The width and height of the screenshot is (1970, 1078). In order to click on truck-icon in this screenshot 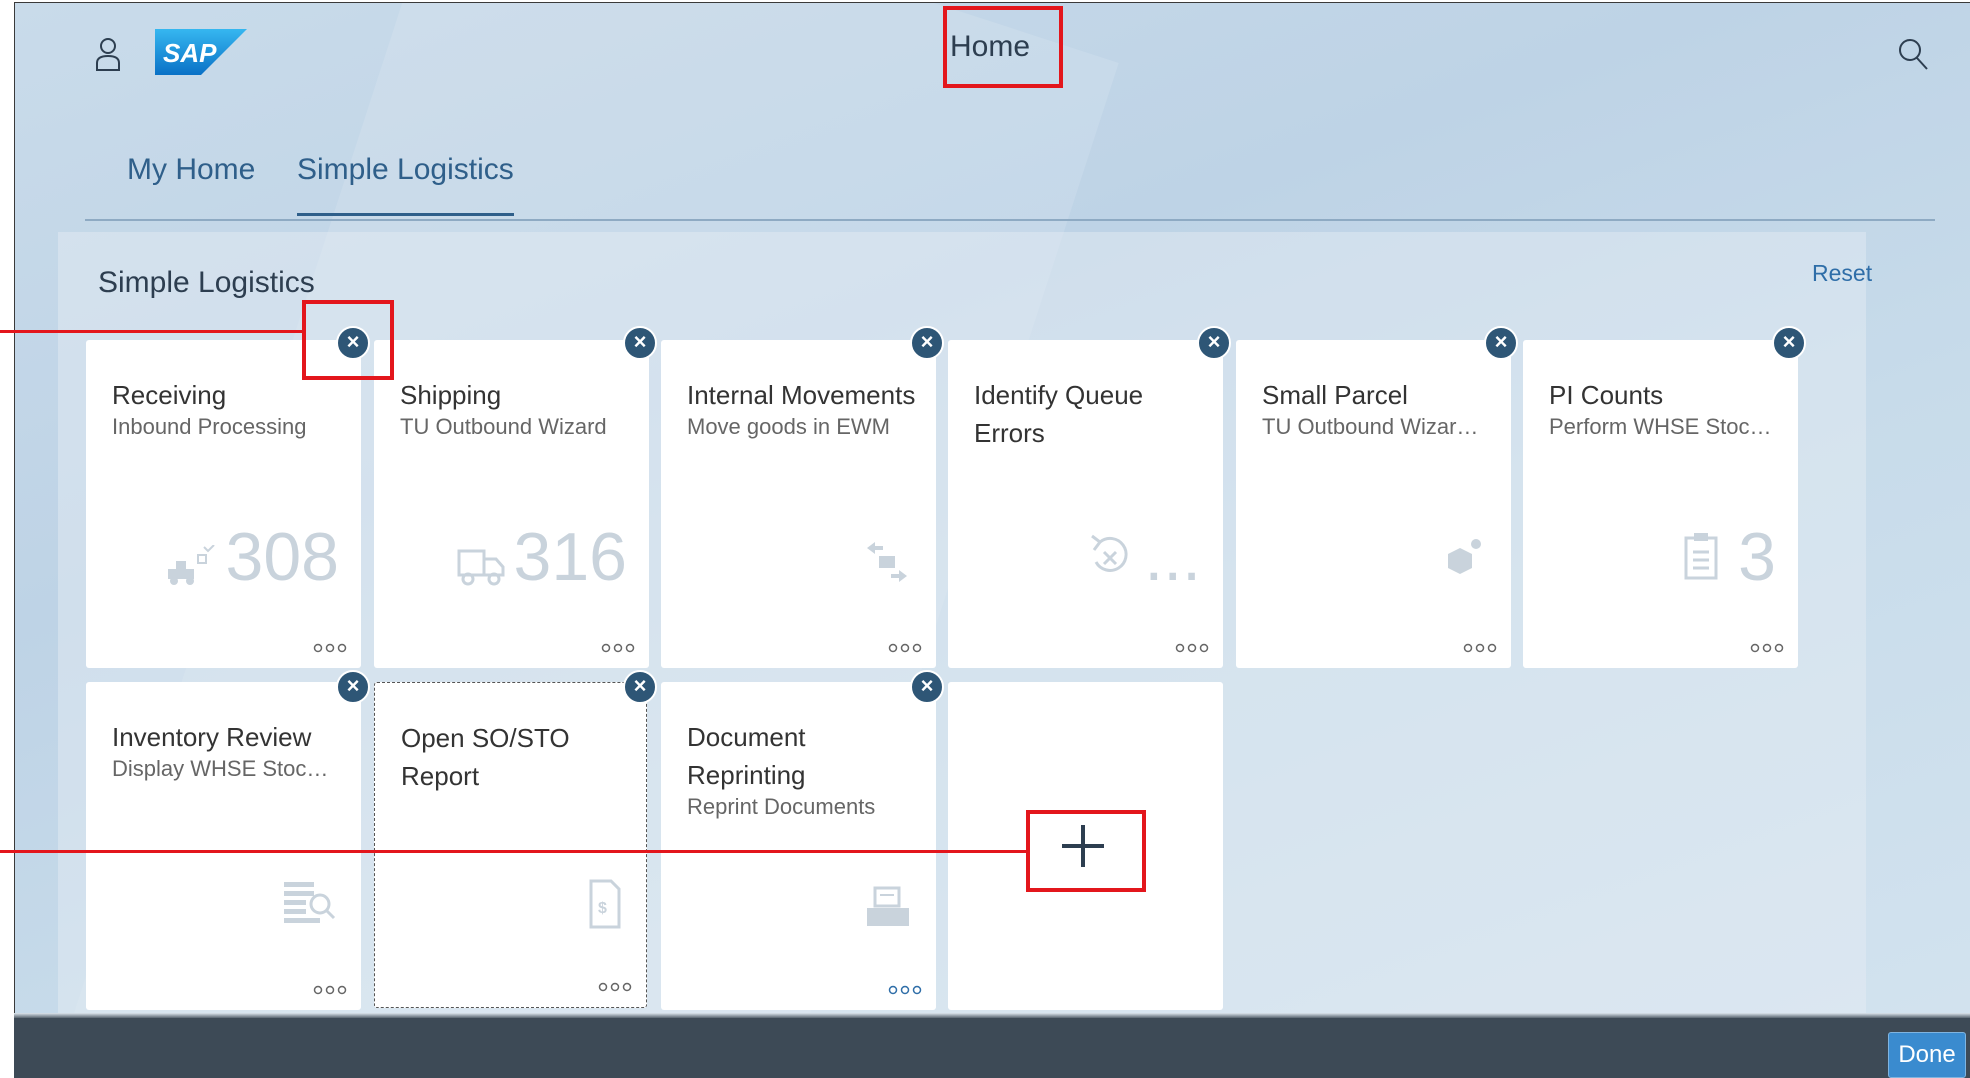, I will do `click(481, 567)`.